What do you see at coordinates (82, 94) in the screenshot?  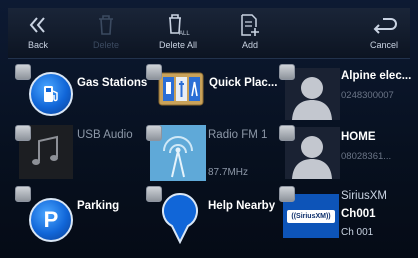 I see `favorite-tile-gas-stations: Gas Stations` at bounding box center [82, 94].